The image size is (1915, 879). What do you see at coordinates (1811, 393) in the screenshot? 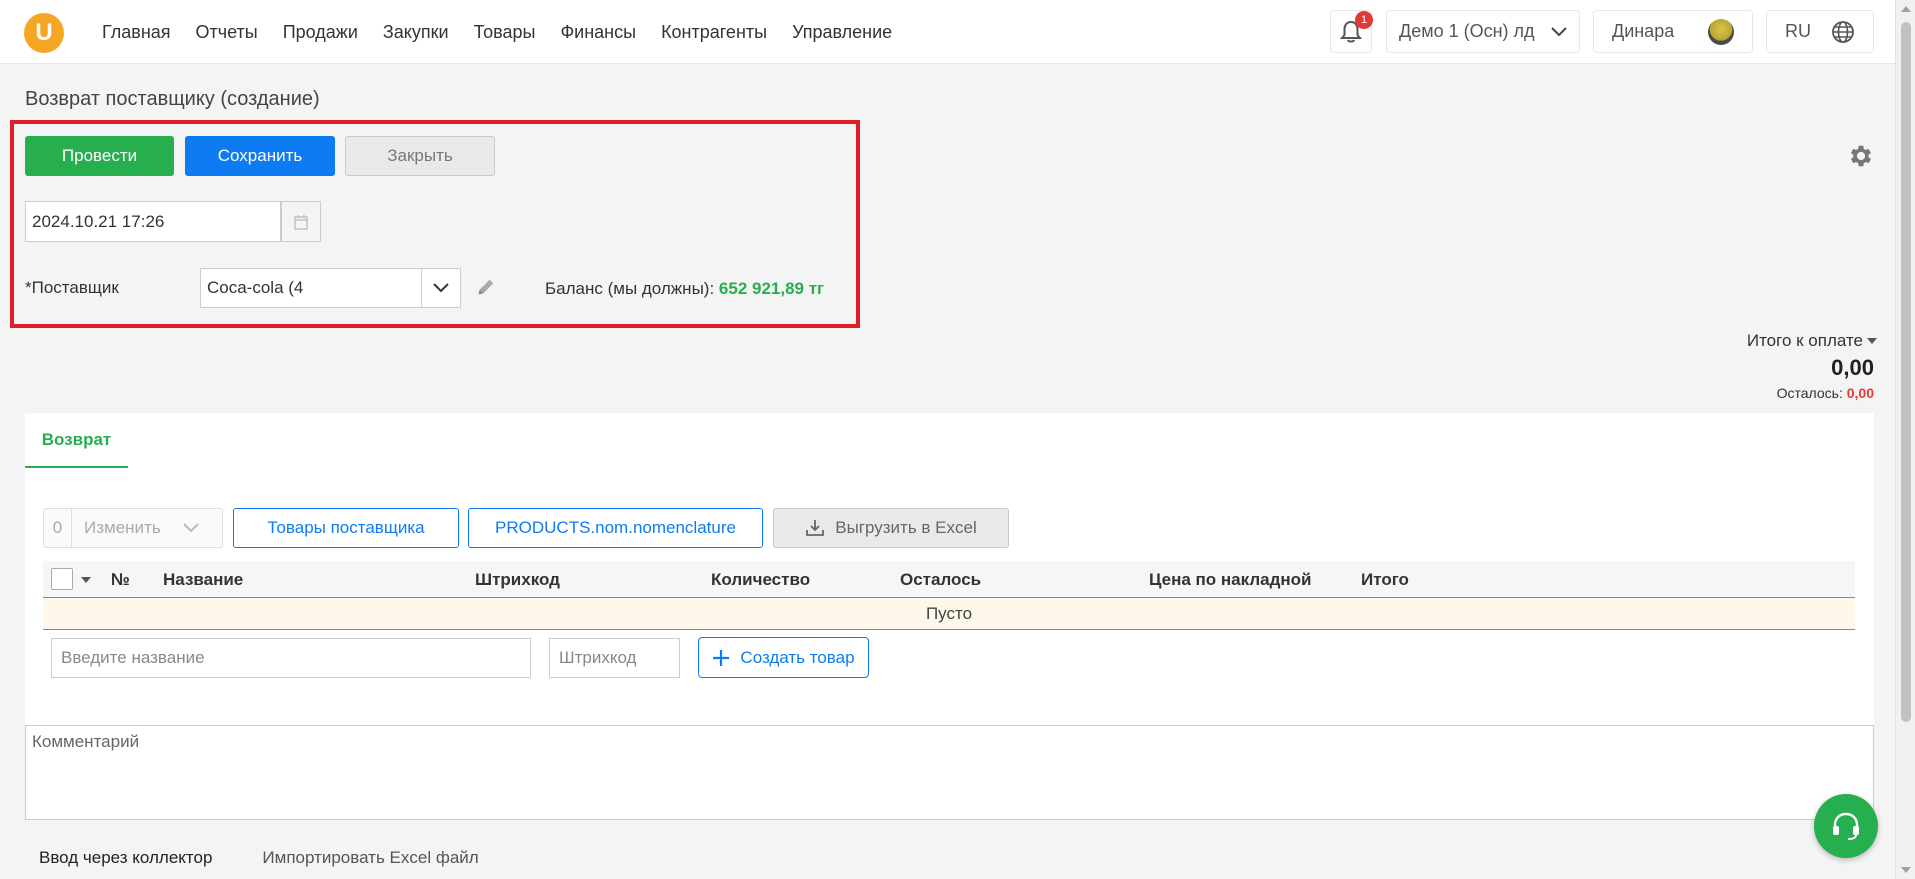
I see `remain-label: Осталось:` at bounding box center [1811, 393].